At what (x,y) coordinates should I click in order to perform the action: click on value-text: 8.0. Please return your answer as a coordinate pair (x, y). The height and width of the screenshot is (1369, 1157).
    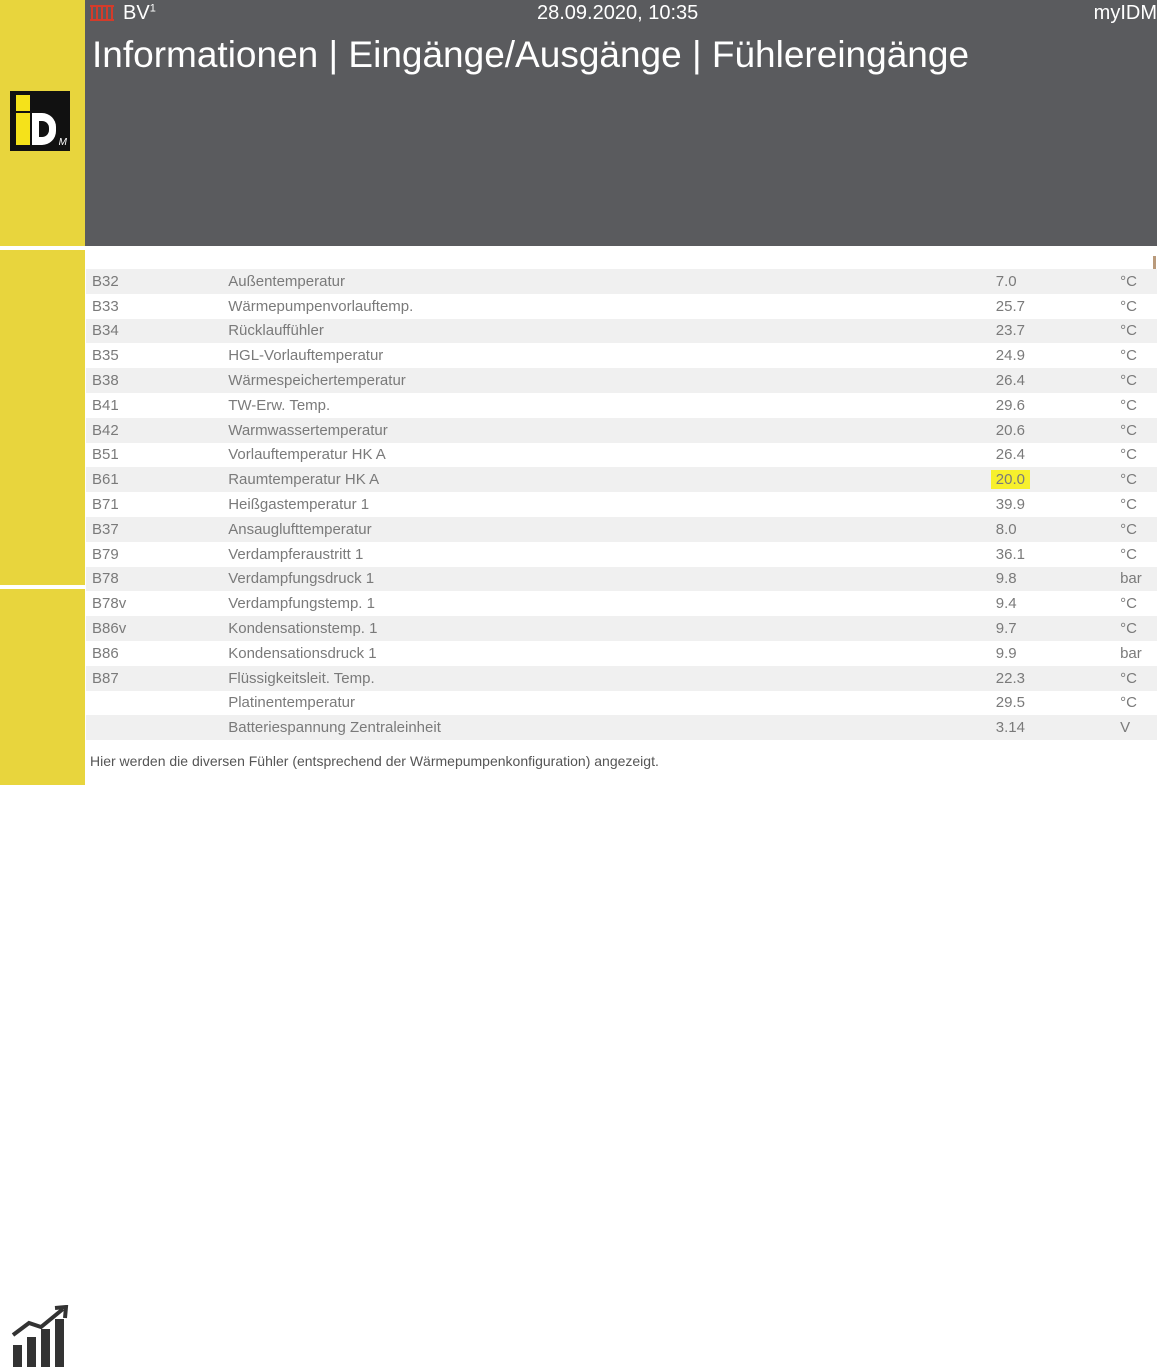
    Looking at the image, I should click on (1006, 529).